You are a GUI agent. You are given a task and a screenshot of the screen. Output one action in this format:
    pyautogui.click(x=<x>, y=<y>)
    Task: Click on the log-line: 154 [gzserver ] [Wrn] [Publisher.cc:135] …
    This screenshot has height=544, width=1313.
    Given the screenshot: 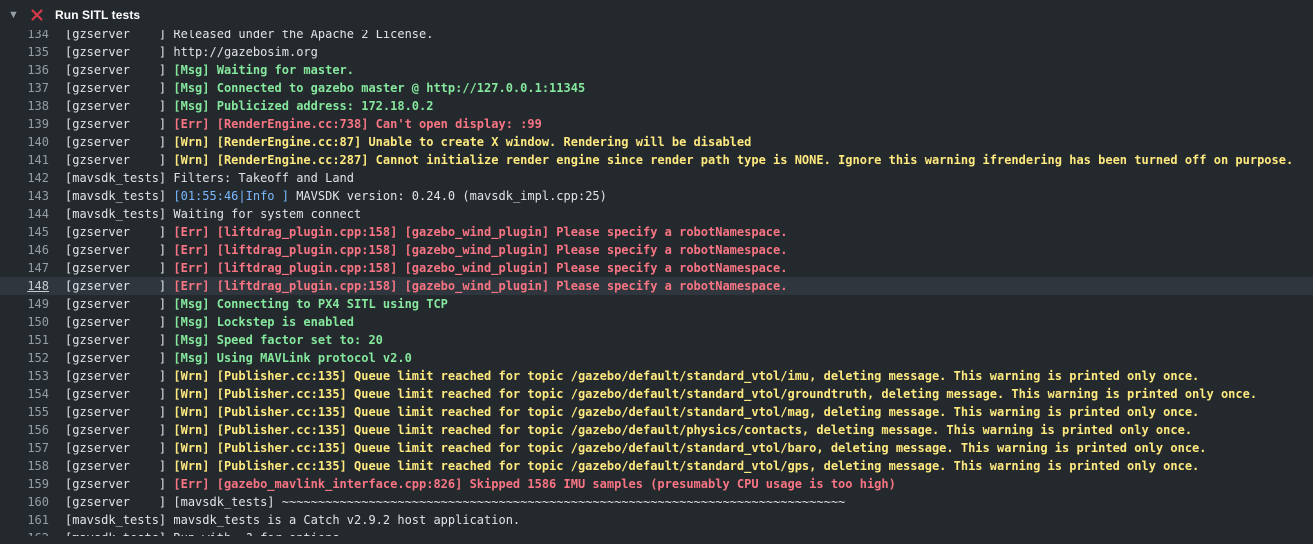 What is the action you would take?
    pyautogui.click(x=656, y=394)
    